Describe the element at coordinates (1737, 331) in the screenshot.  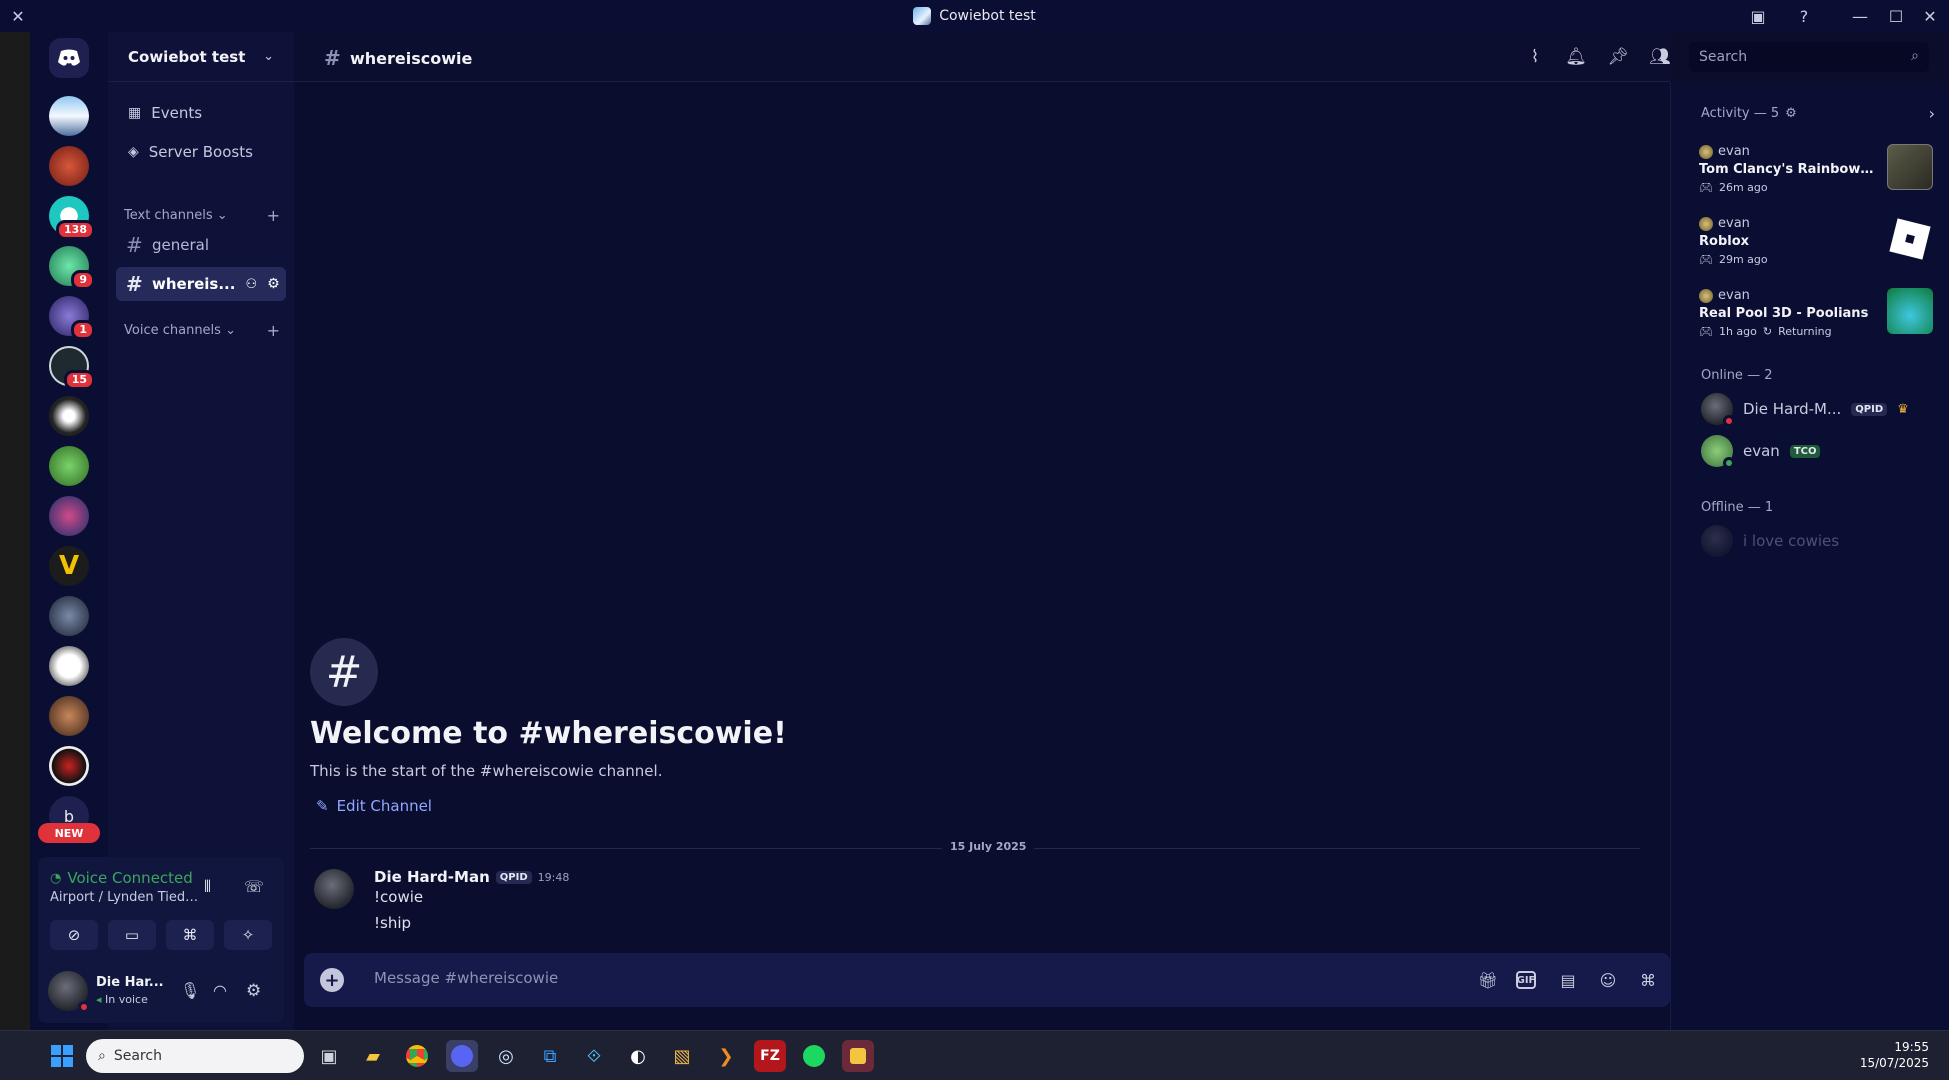
I see `activity-time: 1h ago` at that location.